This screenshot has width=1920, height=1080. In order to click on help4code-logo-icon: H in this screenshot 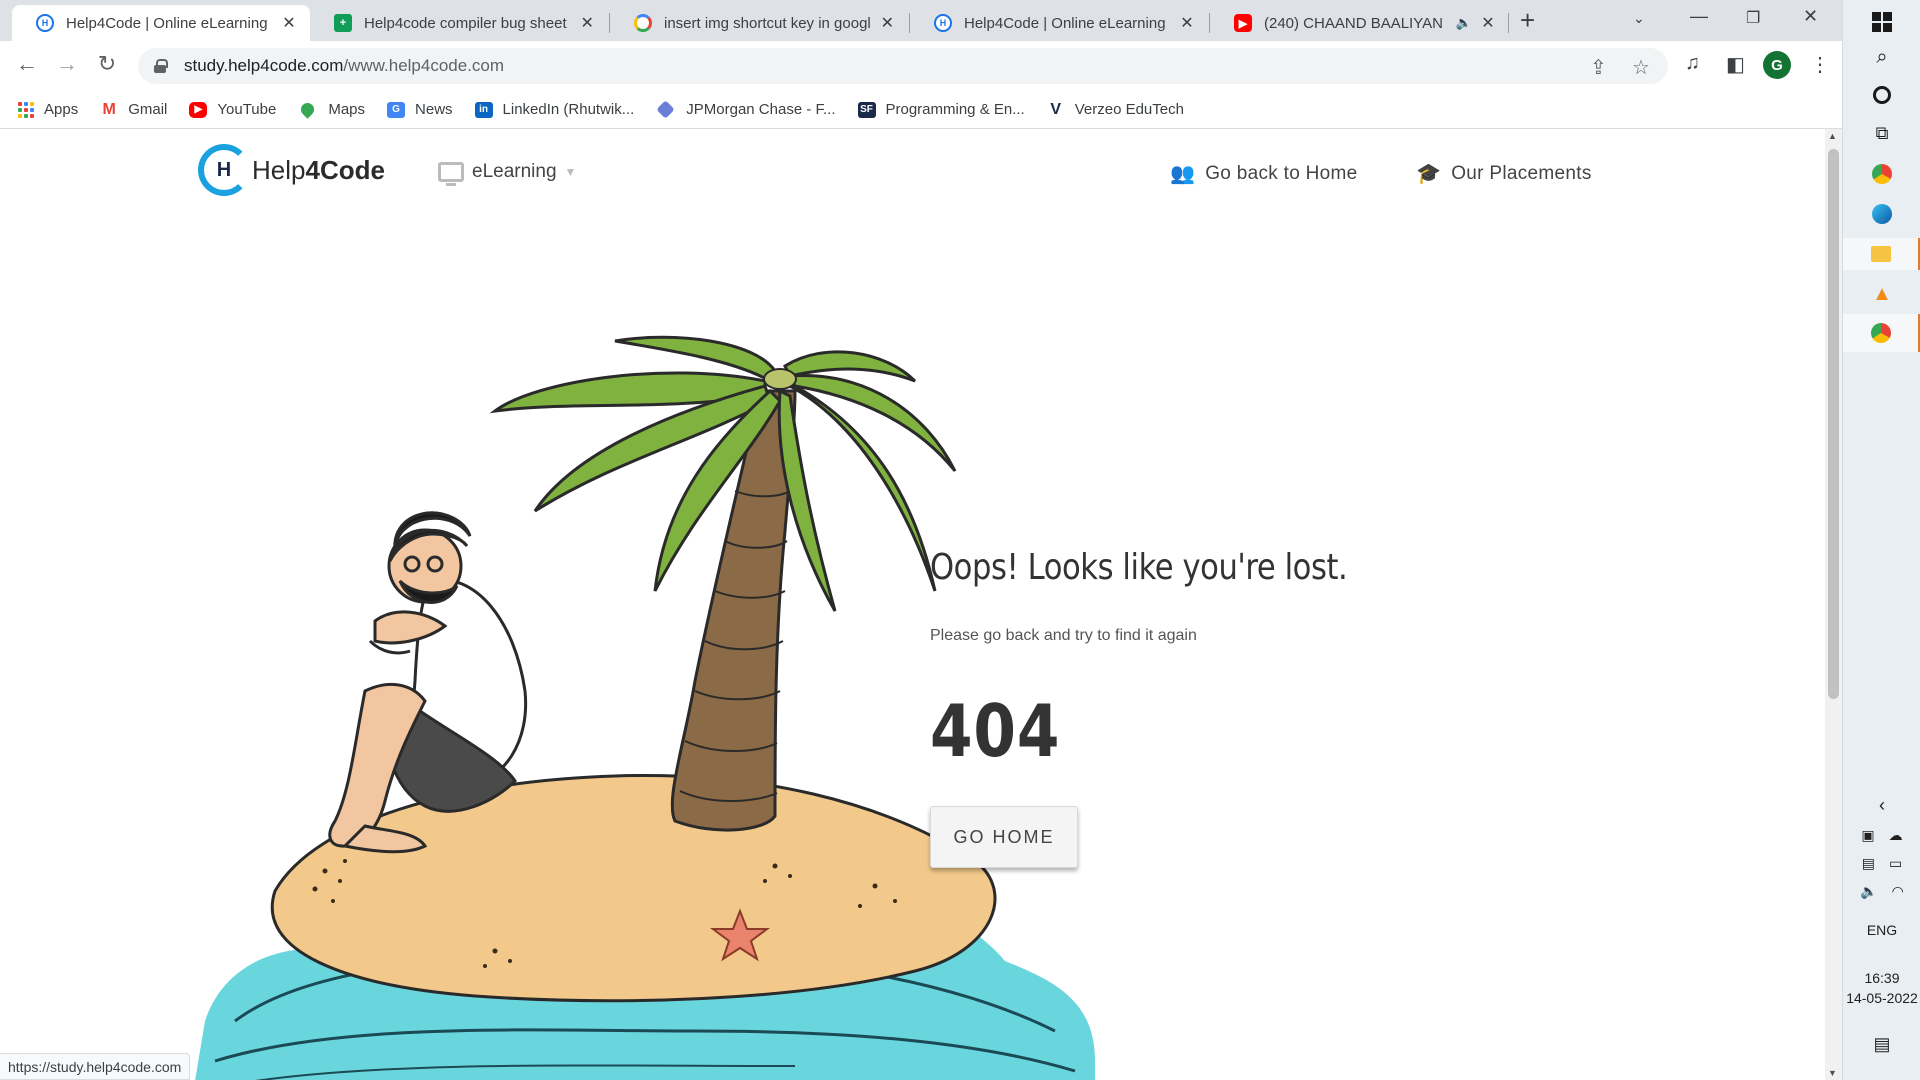, I will do `click(224, 170)`.